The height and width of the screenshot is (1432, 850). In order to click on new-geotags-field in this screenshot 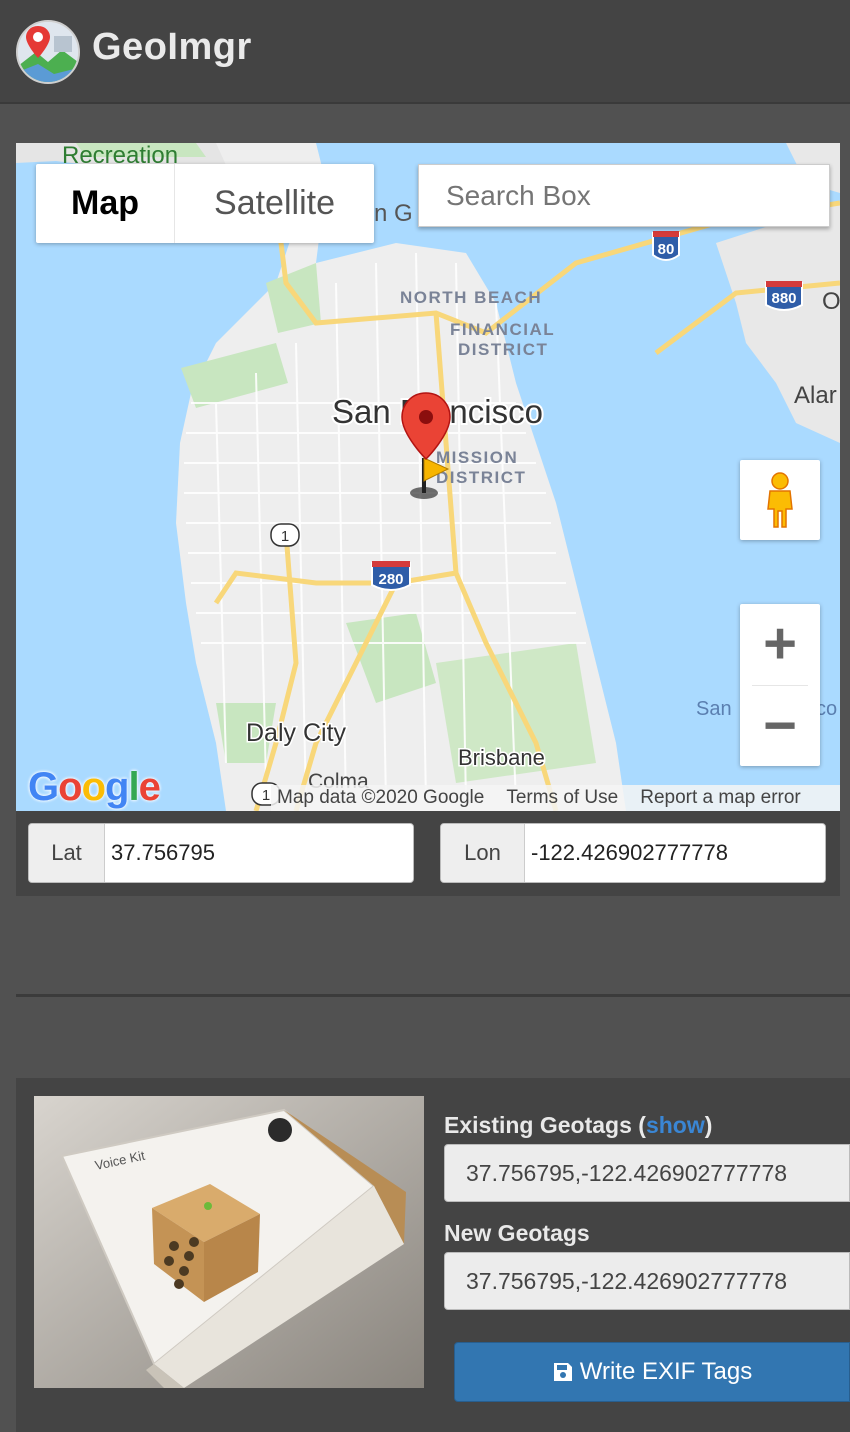, I will do `click(647, 1281)`.